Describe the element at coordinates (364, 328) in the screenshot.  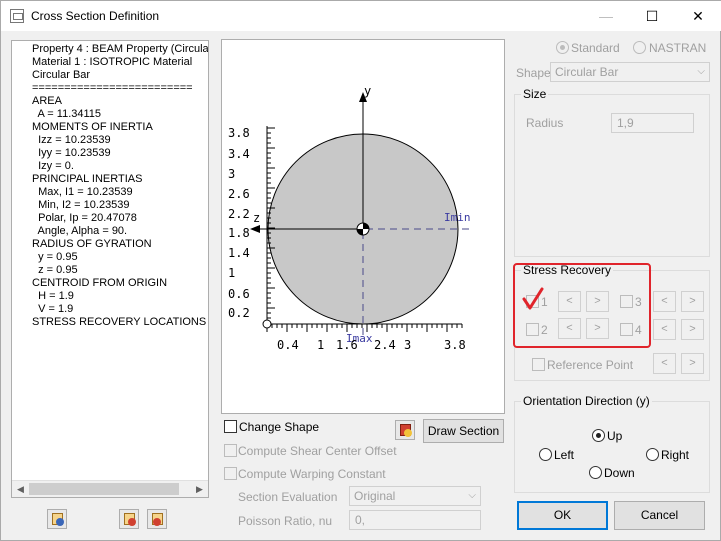
I see `horizontal-ruler-ticks` at that location.